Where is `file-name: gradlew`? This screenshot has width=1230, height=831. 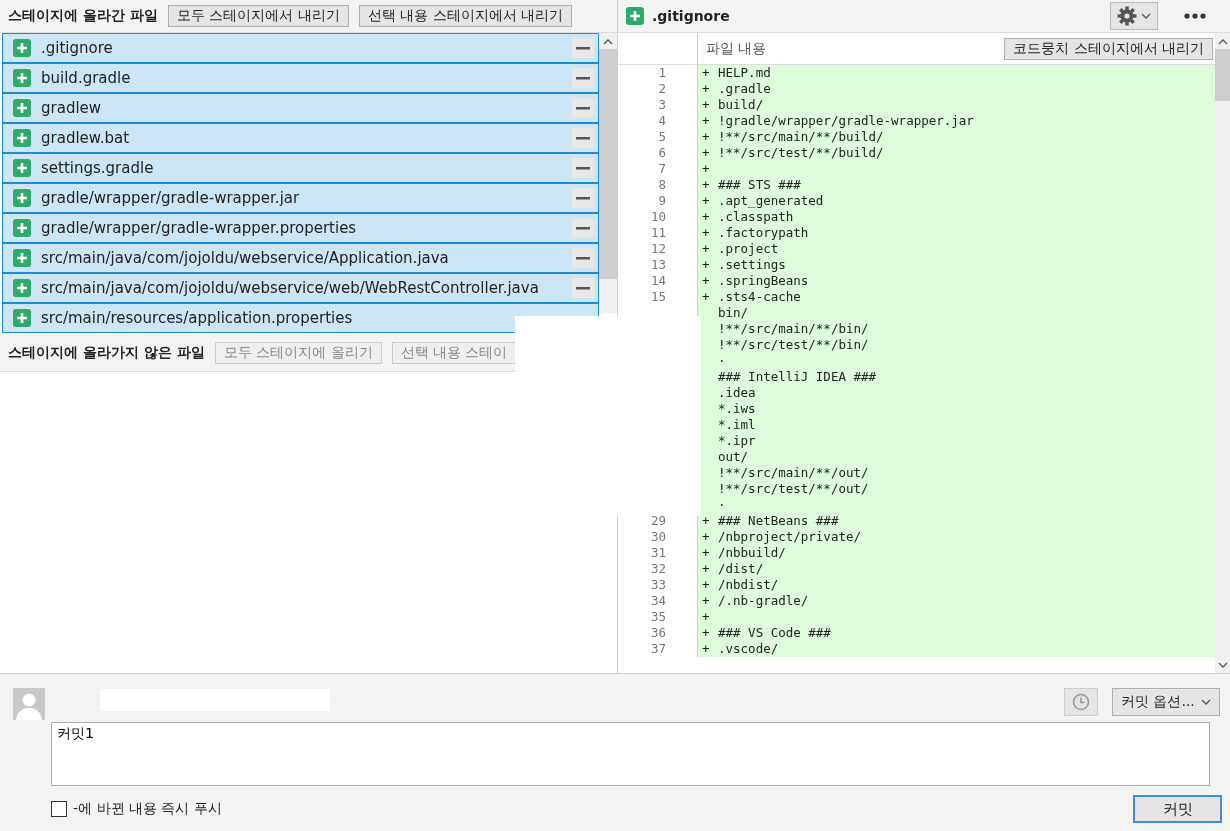 file-name: gradlew is located at coordinates (72, 108).